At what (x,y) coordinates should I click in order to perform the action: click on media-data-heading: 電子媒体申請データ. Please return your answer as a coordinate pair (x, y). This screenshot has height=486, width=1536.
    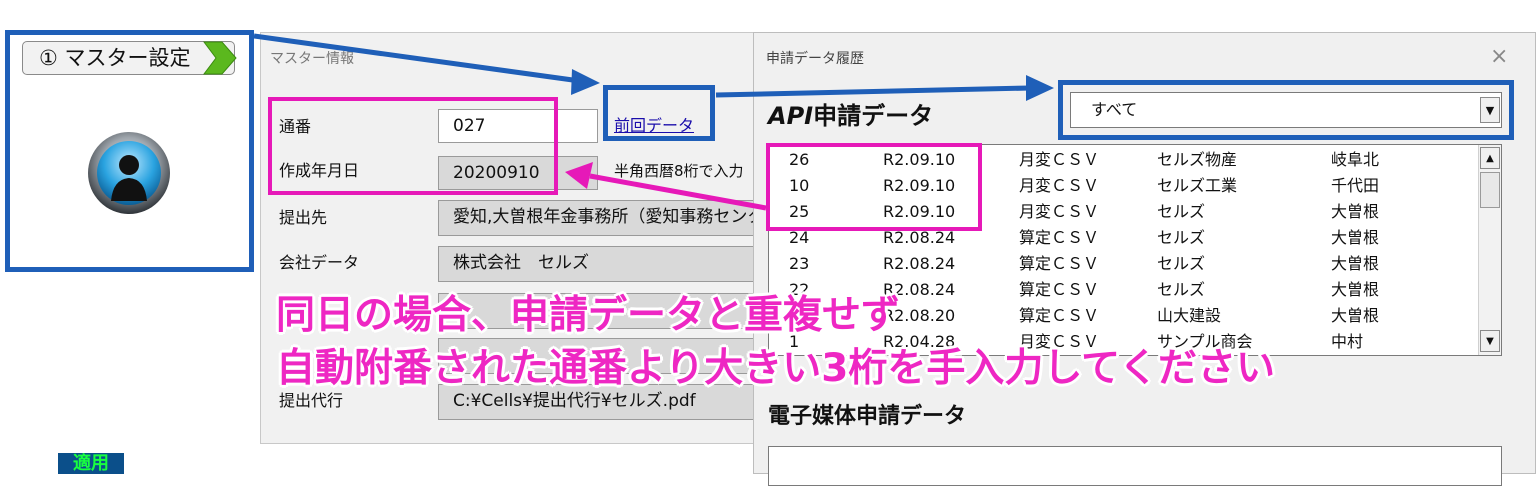
    Looking at the image, I should click on (867, 416).